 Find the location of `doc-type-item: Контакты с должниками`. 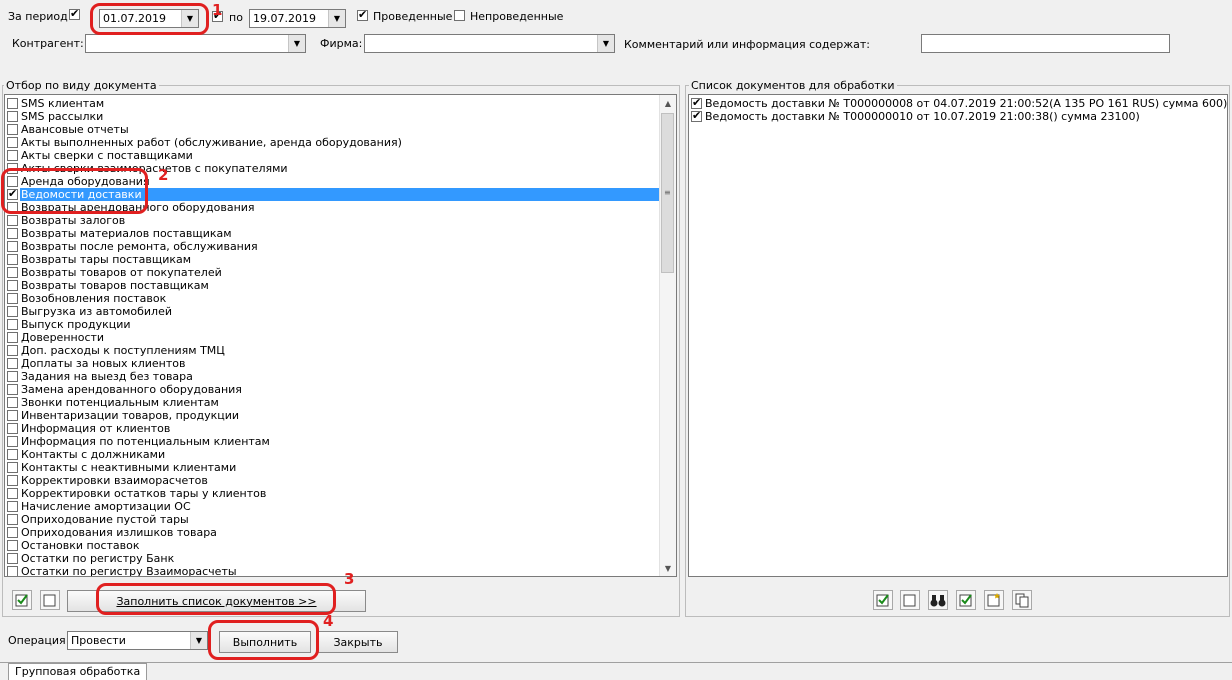

doc-type-item: Контакты с должниками is located at coordinates (332, 454).